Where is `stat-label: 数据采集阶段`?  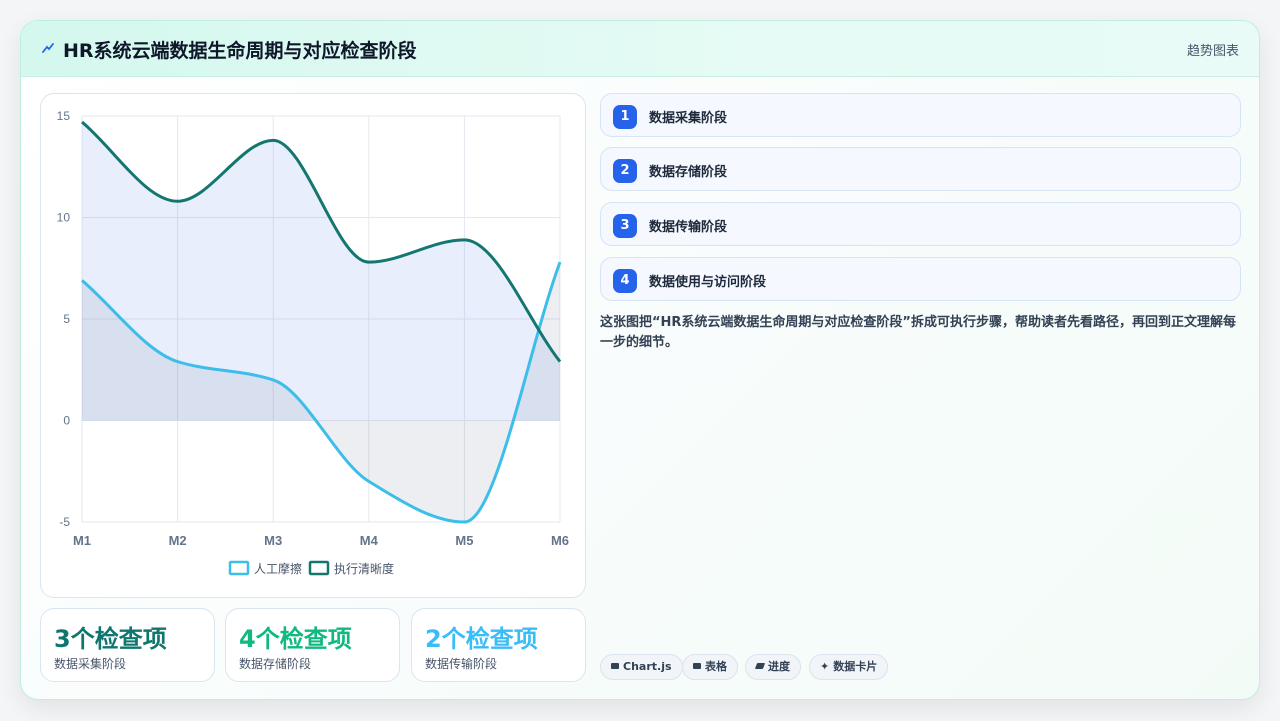
stat-label: 数据采集阶段 is located at coordinates (90, 664).